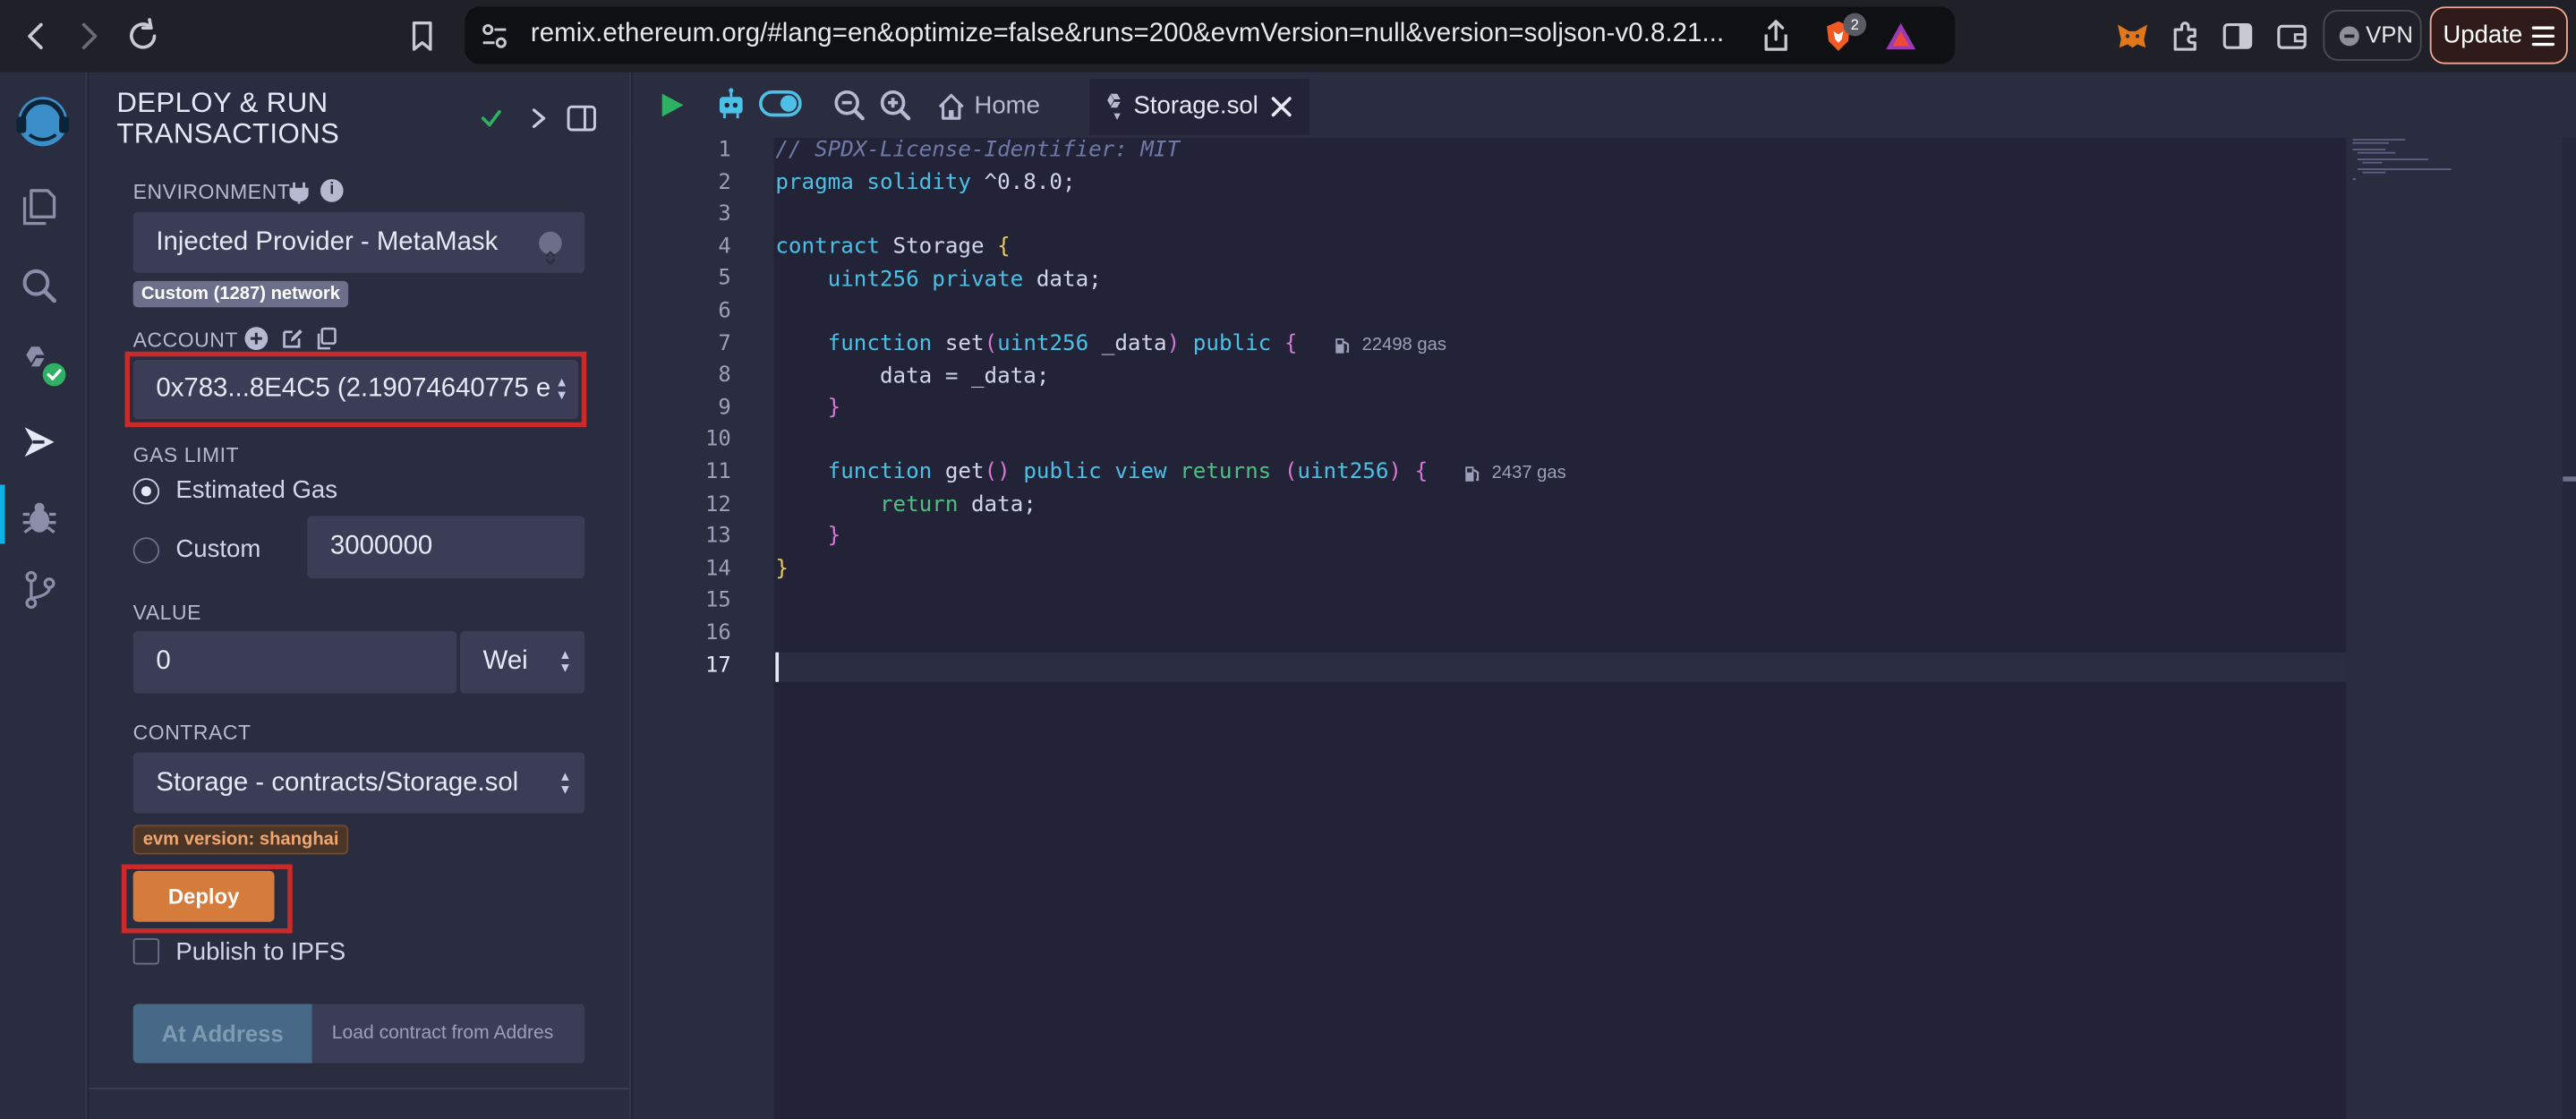  What do you see at coordinates (892, 247) in the screenshot?
I see `code-line-4: contract Storage {` at bounding box center [892, 247].